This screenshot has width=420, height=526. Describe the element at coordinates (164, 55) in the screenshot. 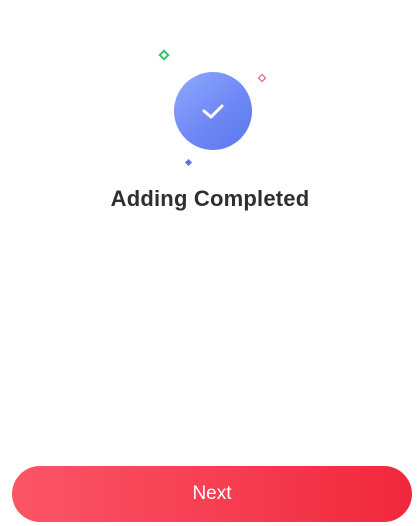

I see `green-sparkle-icon` at that location.